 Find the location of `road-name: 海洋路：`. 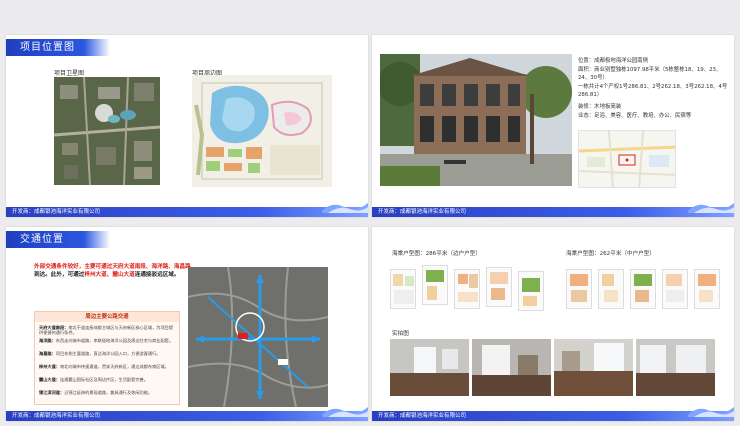

road-name: 海洋路： is located at coordinates (47, 340).